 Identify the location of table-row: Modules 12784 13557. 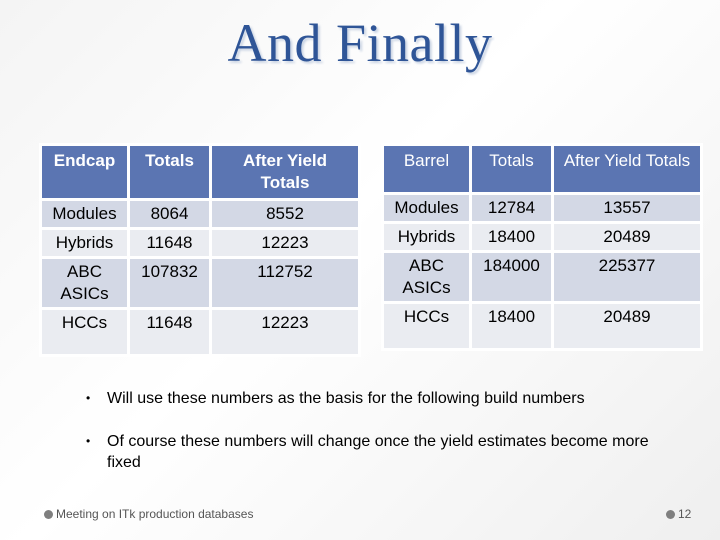
(542, 208).